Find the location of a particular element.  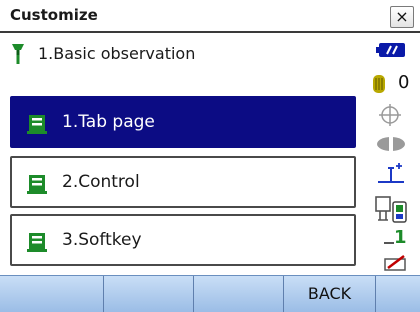

target-crosshair-icon is located at coordinates (390, 115).